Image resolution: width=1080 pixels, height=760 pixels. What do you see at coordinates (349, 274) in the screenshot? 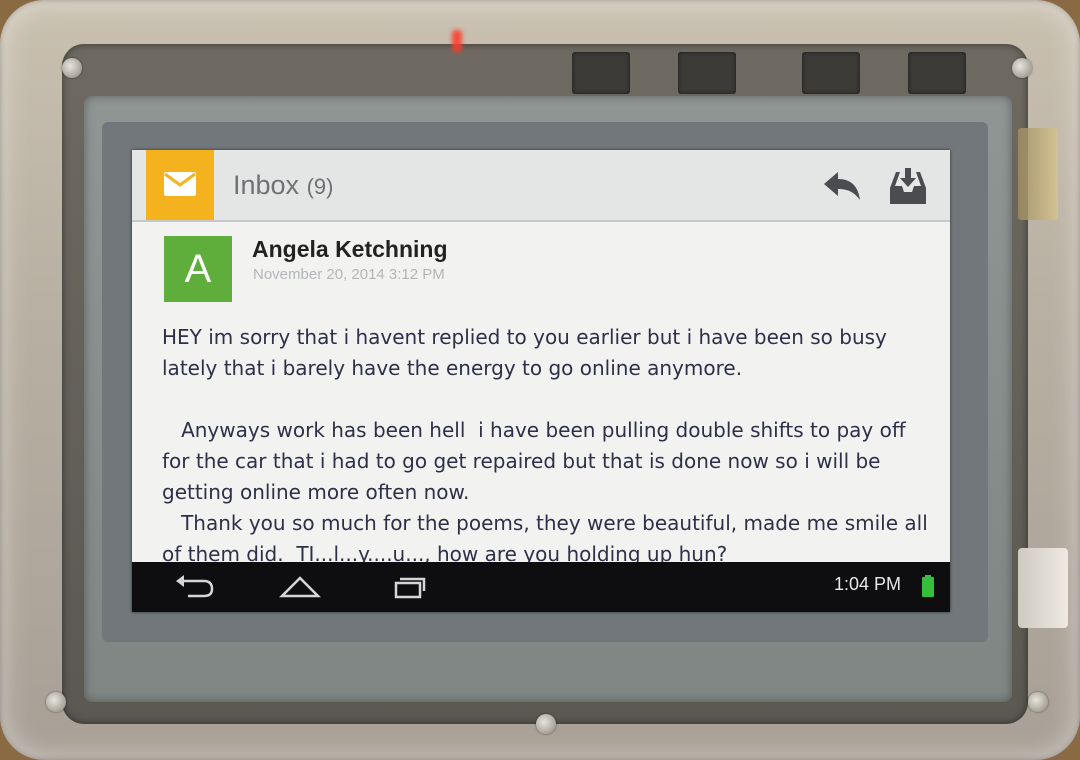
I see `message-date: November 20, 2014 3:12 PM` at bounding box center [349, 274].